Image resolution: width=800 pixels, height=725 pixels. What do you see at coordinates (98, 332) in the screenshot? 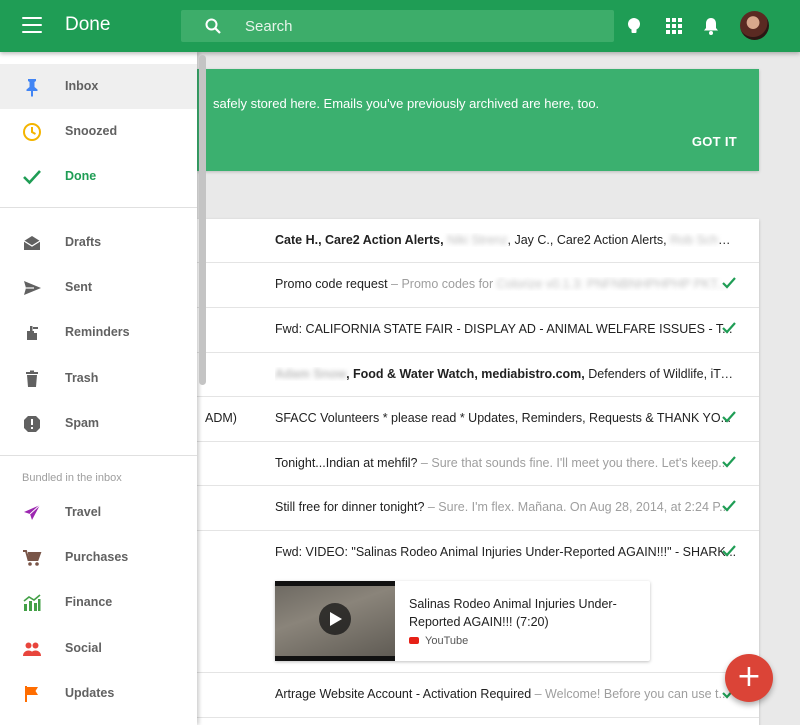
I see `sidebar-item-reminders: Reminders` at bounding box center [98, 332].